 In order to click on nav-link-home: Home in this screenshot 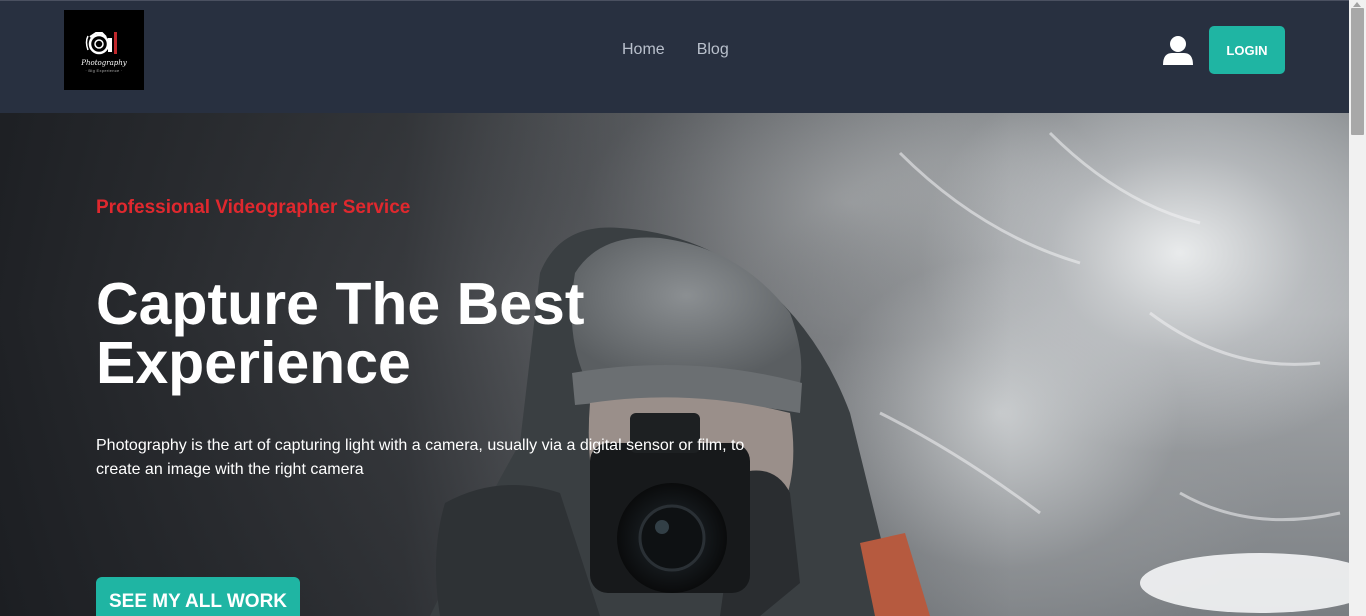, I will do `click(643, 50)`.